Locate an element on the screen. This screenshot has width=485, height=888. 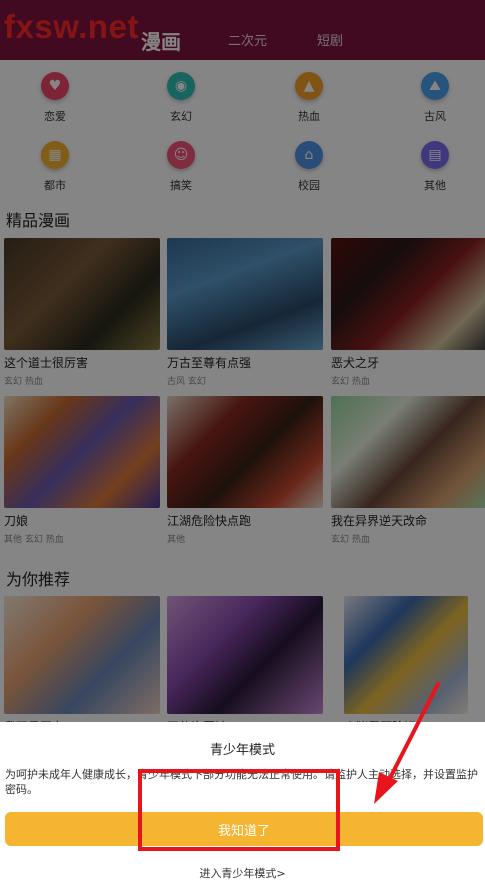
annotation-arrow is located at coordinates (407, 743).